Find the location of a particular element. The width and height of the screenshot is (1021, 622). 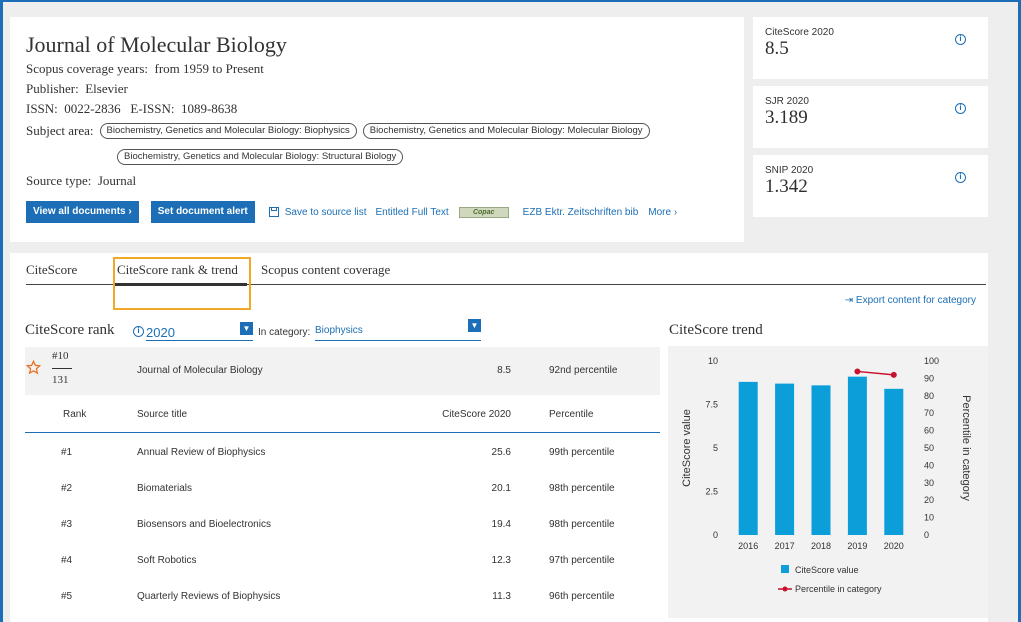

x-tick-label: 2017 is located at coordinates (785, 546).